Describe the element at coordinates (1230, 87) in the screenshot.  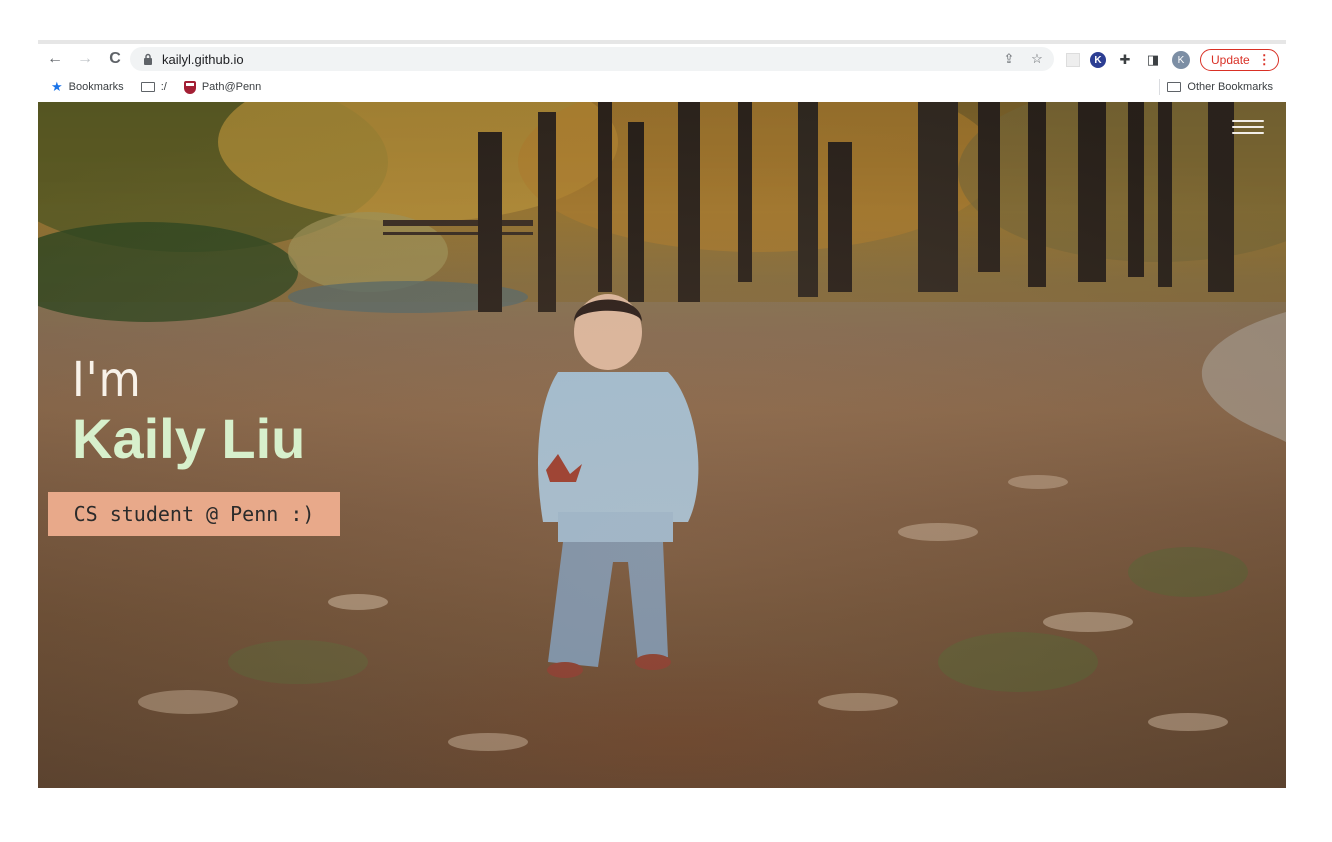
I see `other-bookmarks-label: Other Bookmarks` at that location.